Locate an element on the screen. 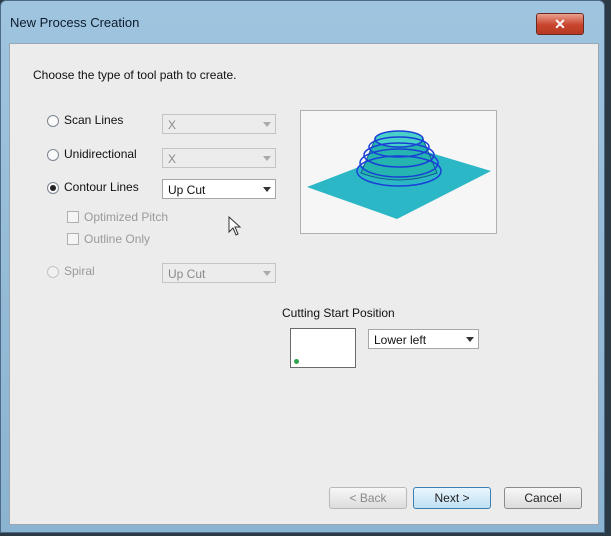 The image size is (611, 536). close-icon: ✕ is located at coordinates (560, 24).